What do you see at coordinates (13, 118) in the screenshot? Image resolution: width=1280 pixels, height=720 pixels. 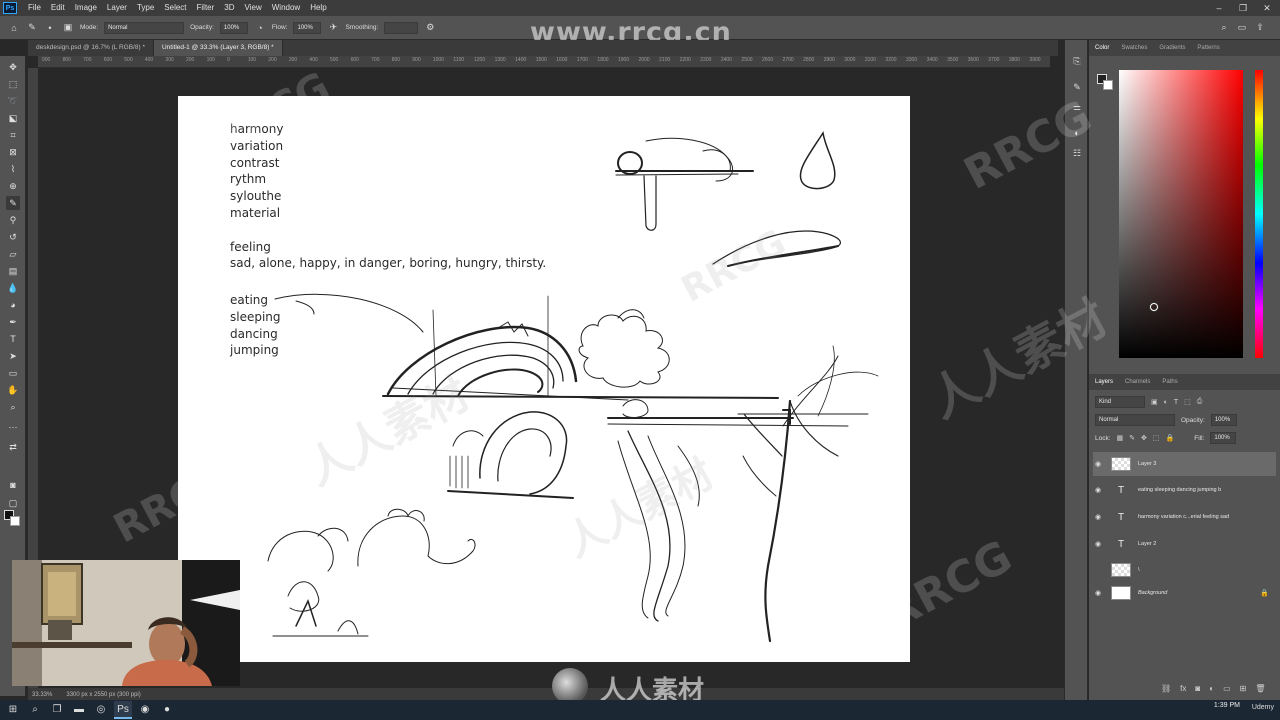 I see `object-select-tool-icon: ⬕` at bounding box center [13, 118].